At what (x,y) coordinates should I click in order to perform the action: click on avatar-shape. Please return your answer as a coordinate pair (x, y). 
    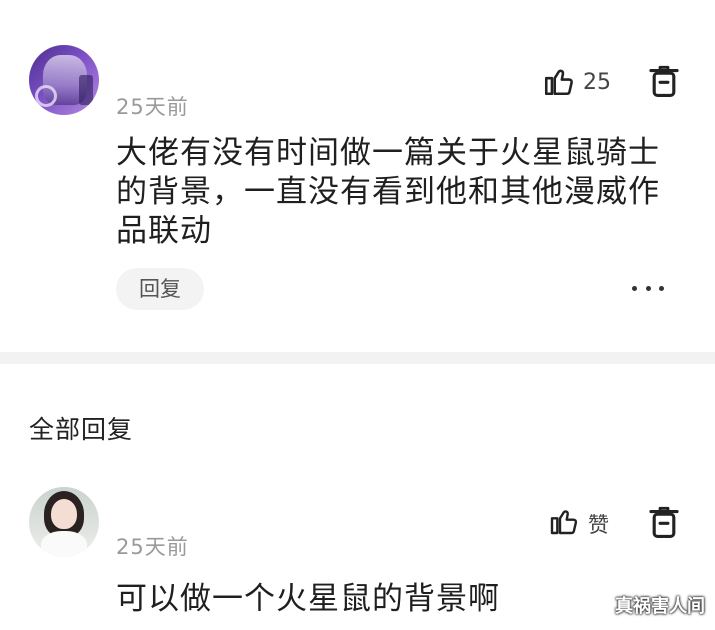
    Looking at the image, I should click on (86, 90).